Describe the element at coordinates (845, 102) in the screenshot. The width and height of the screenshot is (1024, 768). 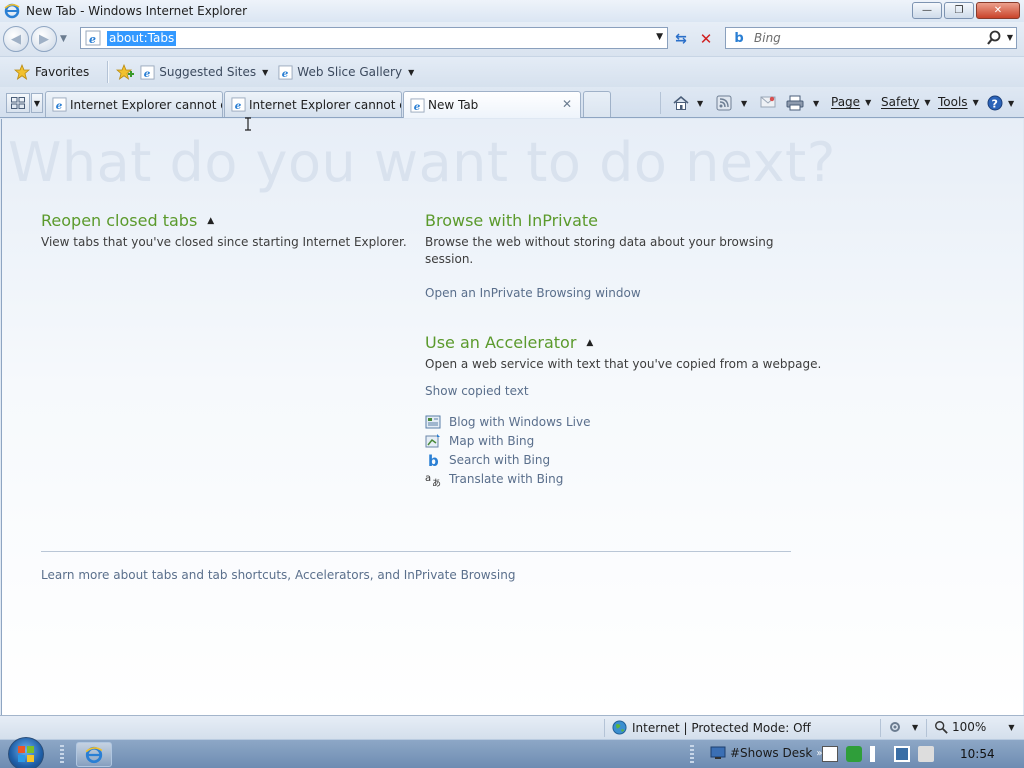
I see `page-menu-label: Page` at that location.